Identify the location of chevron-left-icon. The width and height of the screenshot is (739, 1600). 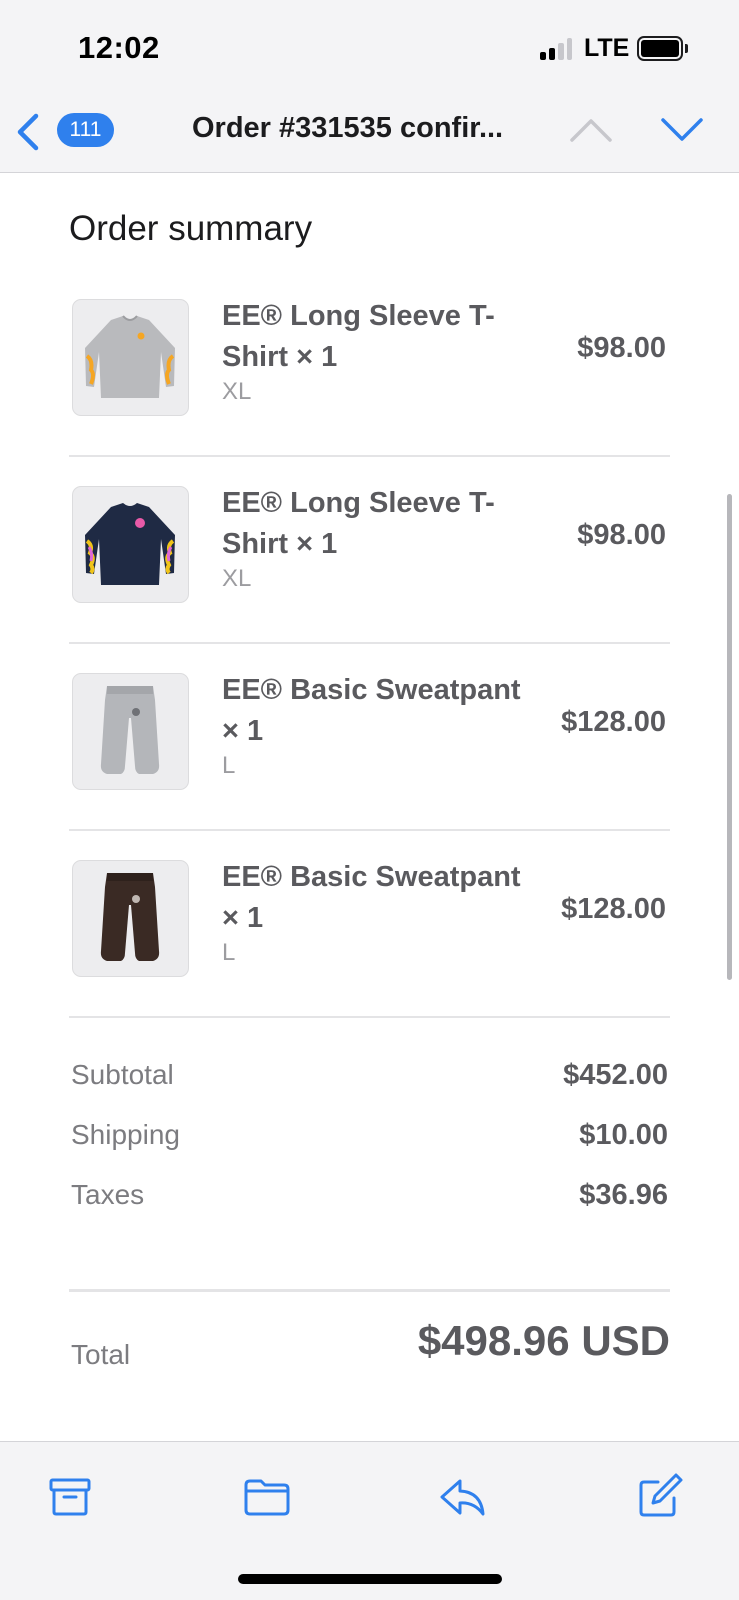
(30, 132).